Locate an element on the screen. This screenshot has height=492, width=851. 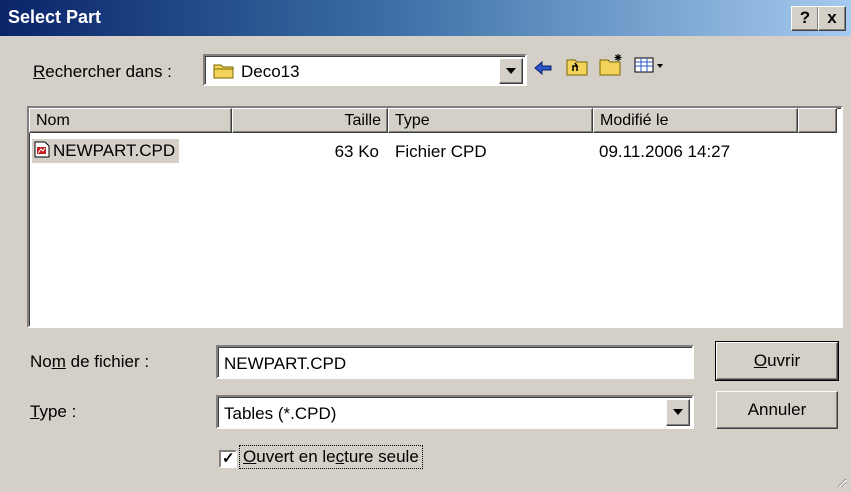
new-folder-icon is located at coordinates (612, 64).